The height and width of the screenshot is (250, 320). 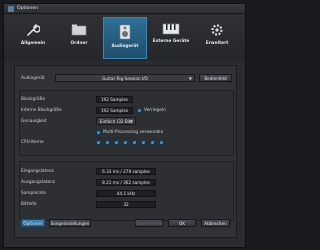 I want to click on tab-audiogeraet: Audiogerät, so click(x=125, y=38).